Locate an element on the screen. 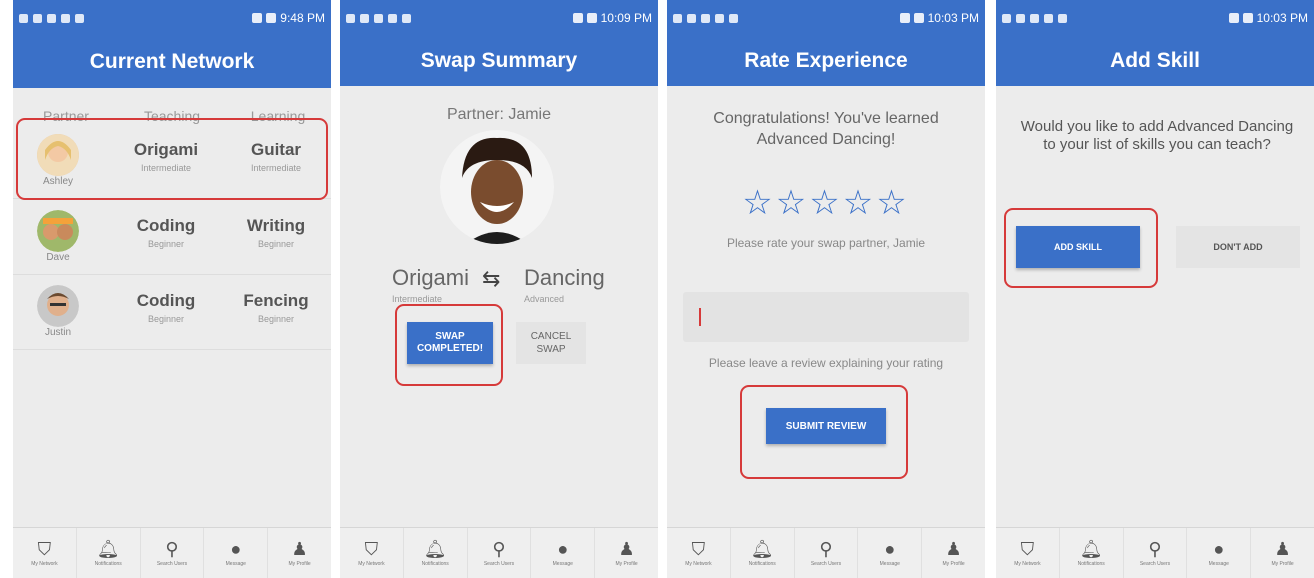 This screenshot has width=1314, height=578. partner-name: Justin is located at coordinates (58, 332).